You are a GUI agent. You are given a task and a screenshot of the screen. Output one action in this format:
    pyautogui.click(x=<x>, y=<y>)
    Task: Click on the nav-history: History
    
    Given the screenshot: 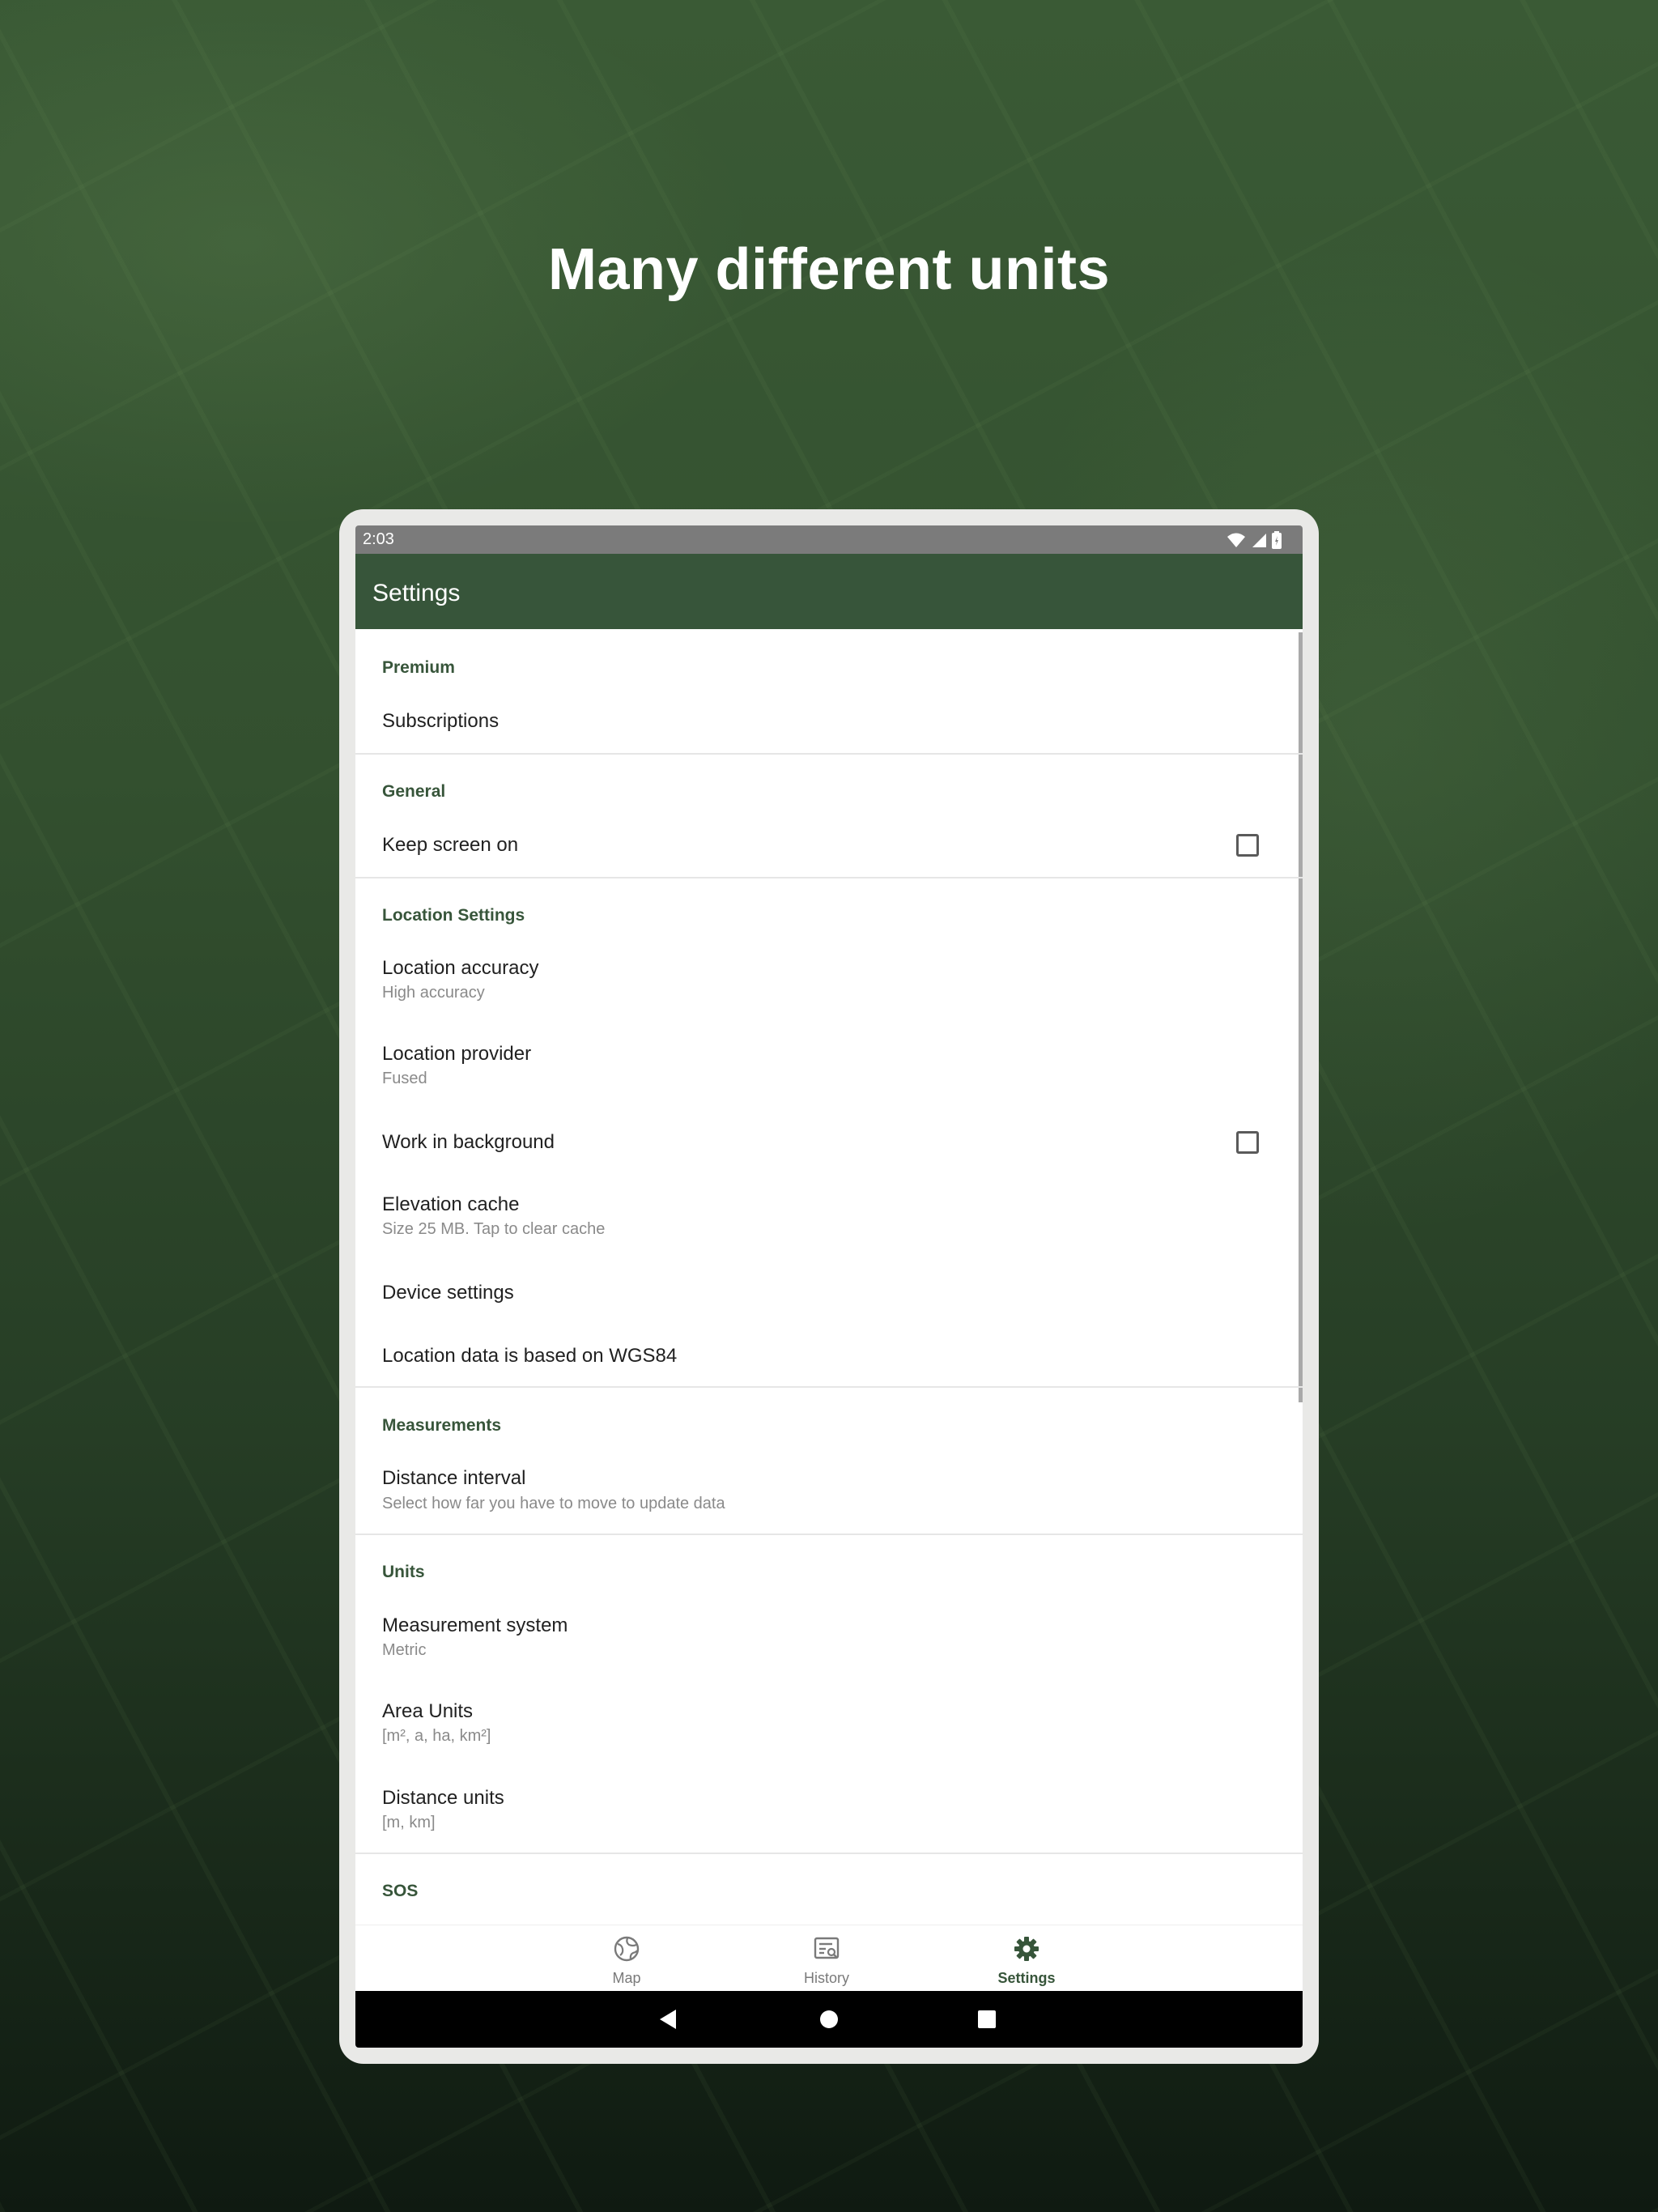 What is the action you would take?
    pyautogui.click(x=826, y=1959)
    